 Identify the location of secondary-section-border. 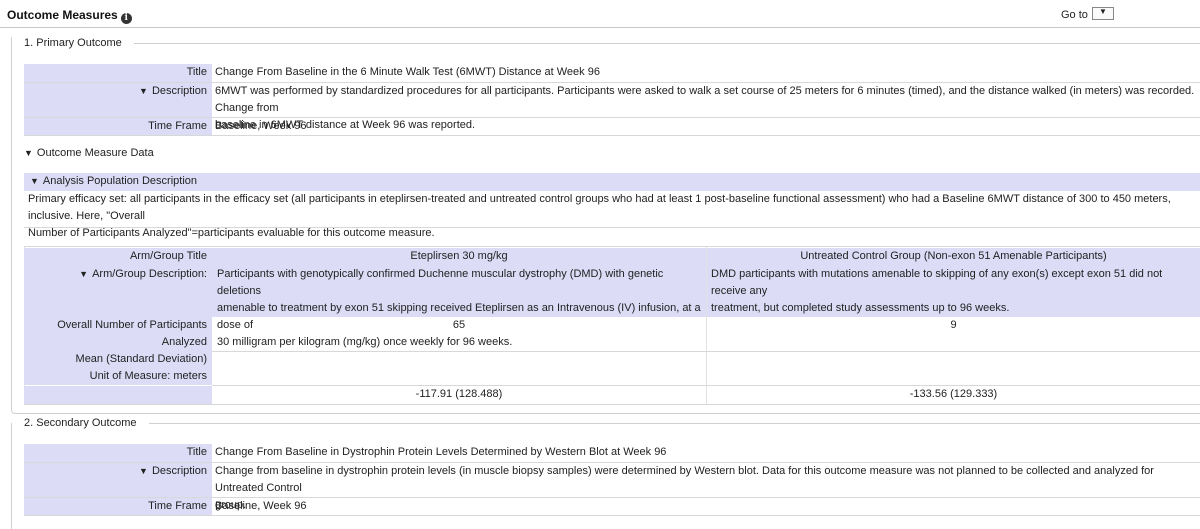
(11, 476).